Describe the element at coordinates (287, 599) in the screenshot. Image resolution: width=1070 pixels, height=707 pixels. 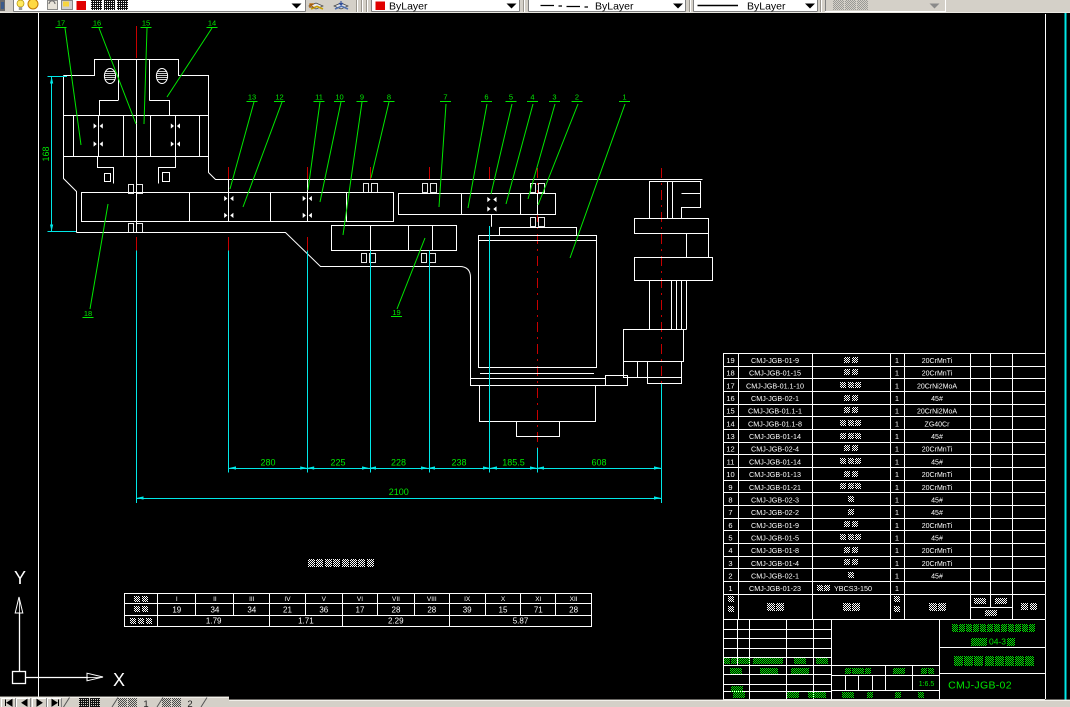
I see `svg-text: IV` at that location.